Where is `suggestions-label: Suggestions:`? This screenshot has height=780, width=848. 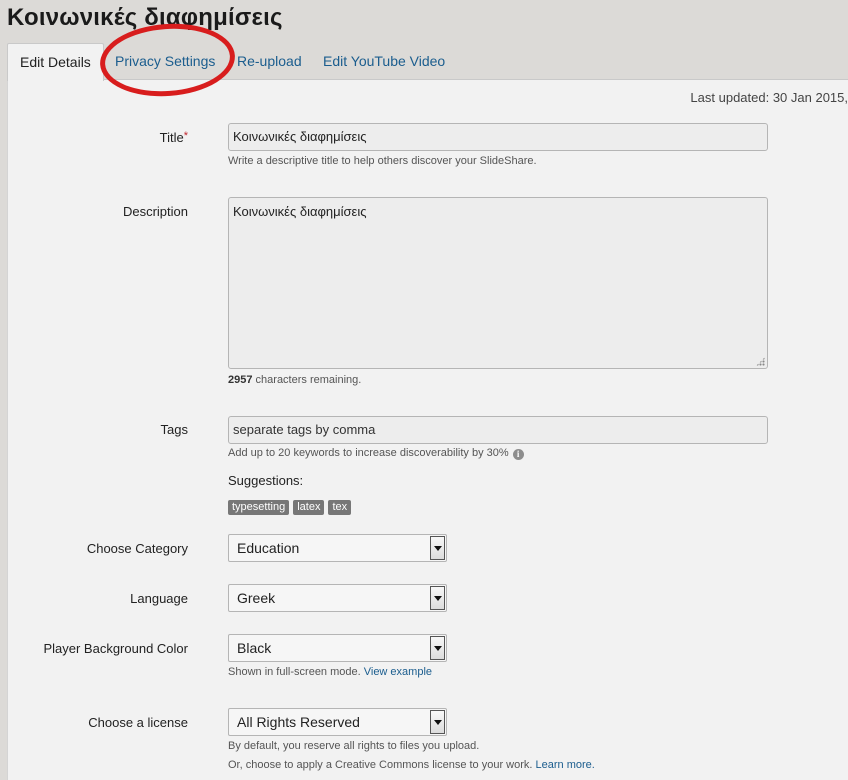
suggestions-label: Suggestions: is located at coordinates (266, 480).